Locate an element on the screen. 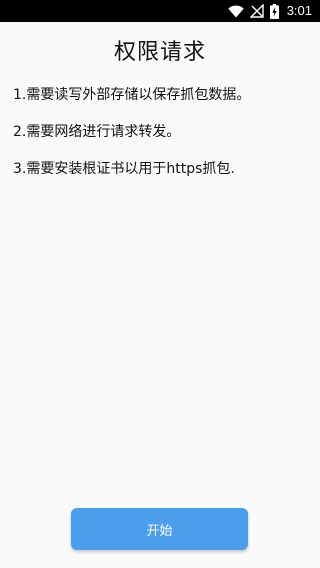  permission-item-network: 2.需要网络进行请求转发。 is located at coordinates (97, 132).